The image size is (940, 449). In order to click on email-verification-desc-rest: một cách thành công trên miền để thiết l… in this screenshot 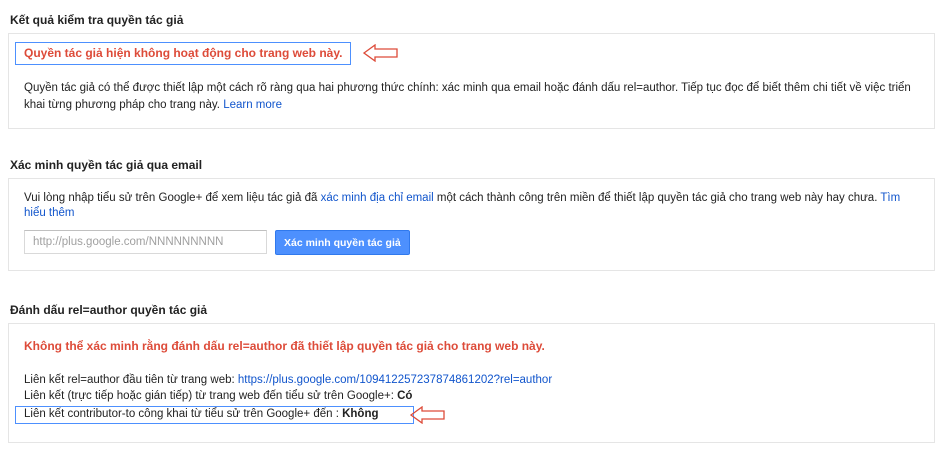, I will do `click(657, 198)`.